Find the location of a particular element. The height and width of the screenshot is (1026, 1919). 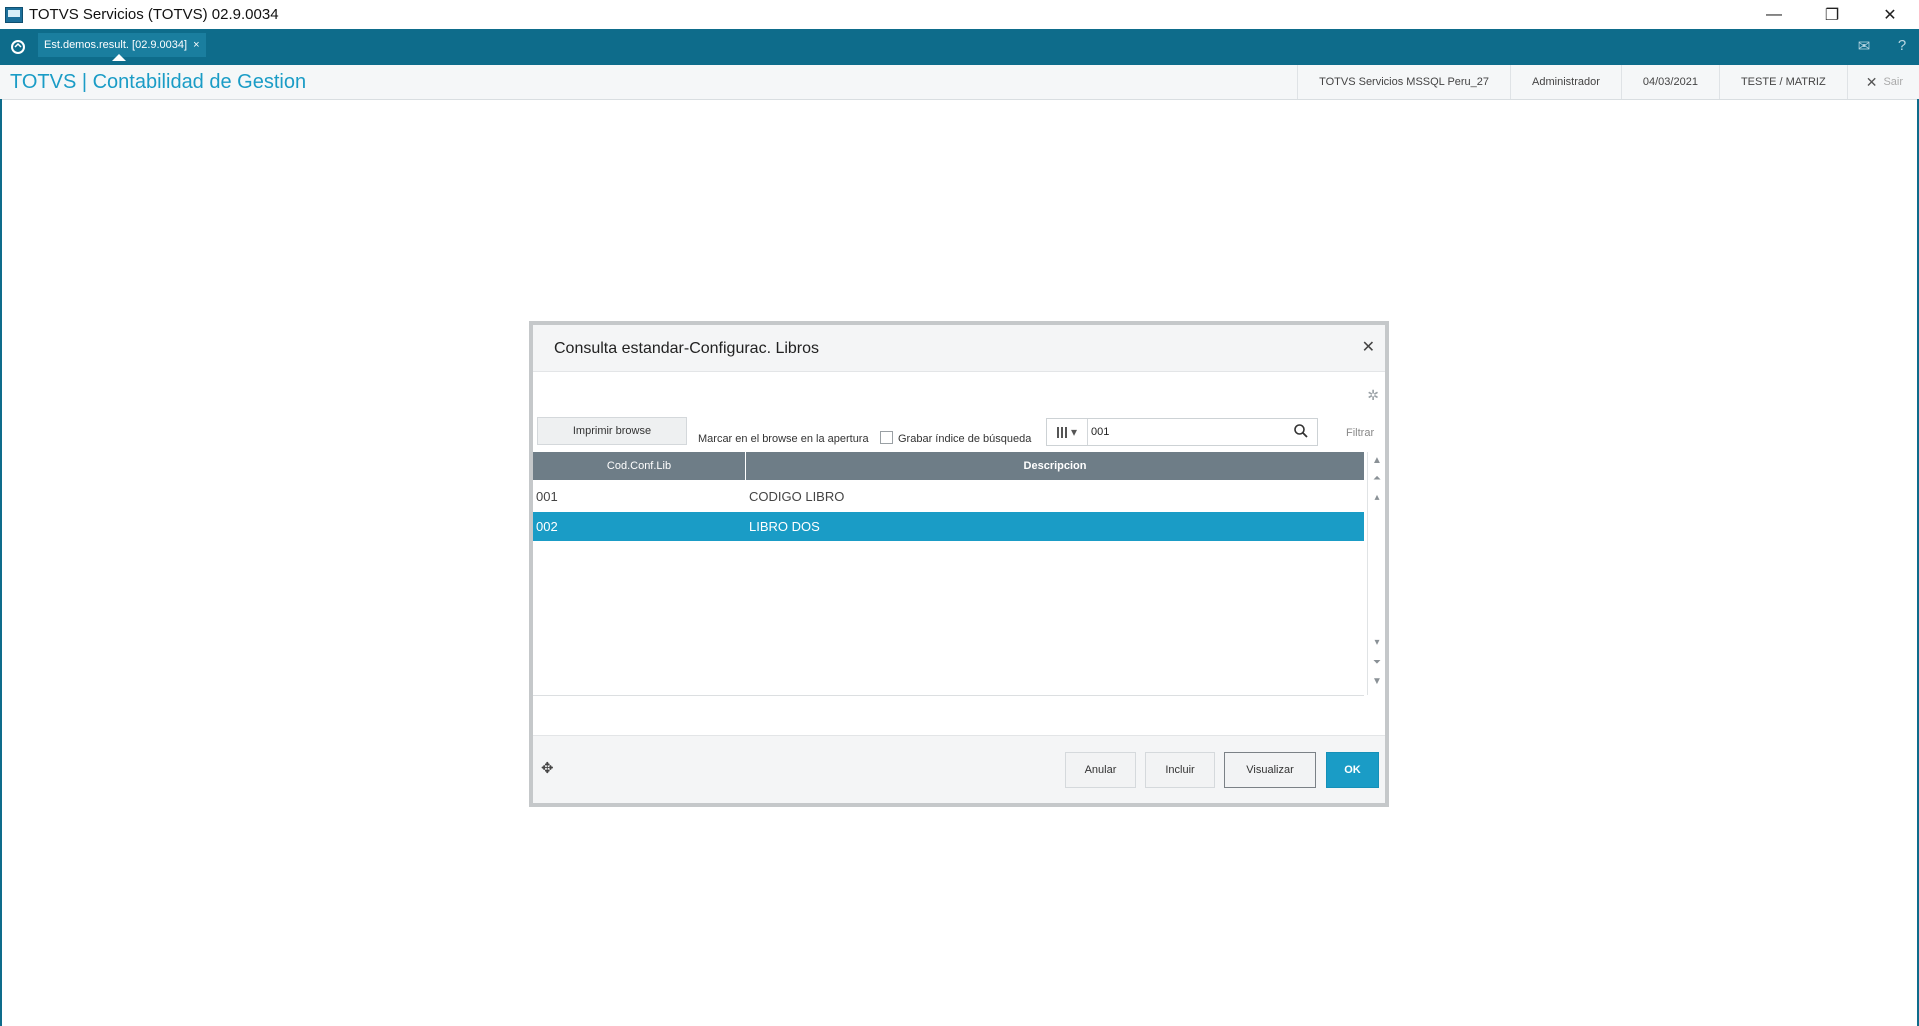

search-field: ▾ is located at coordinates (1182, 432).